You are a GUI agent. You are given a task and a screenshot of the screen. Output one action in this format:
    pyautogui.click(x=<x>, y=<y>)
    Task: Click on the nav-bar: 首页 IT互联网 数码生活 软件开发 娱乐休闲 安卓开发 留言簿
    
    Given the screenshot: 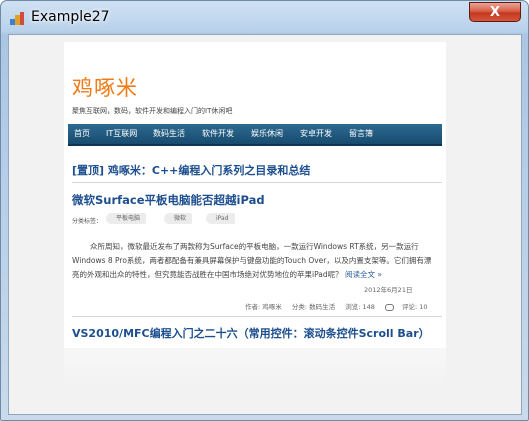 What is the action you would take?
    pyautogui.click(x=255, y=135)
    